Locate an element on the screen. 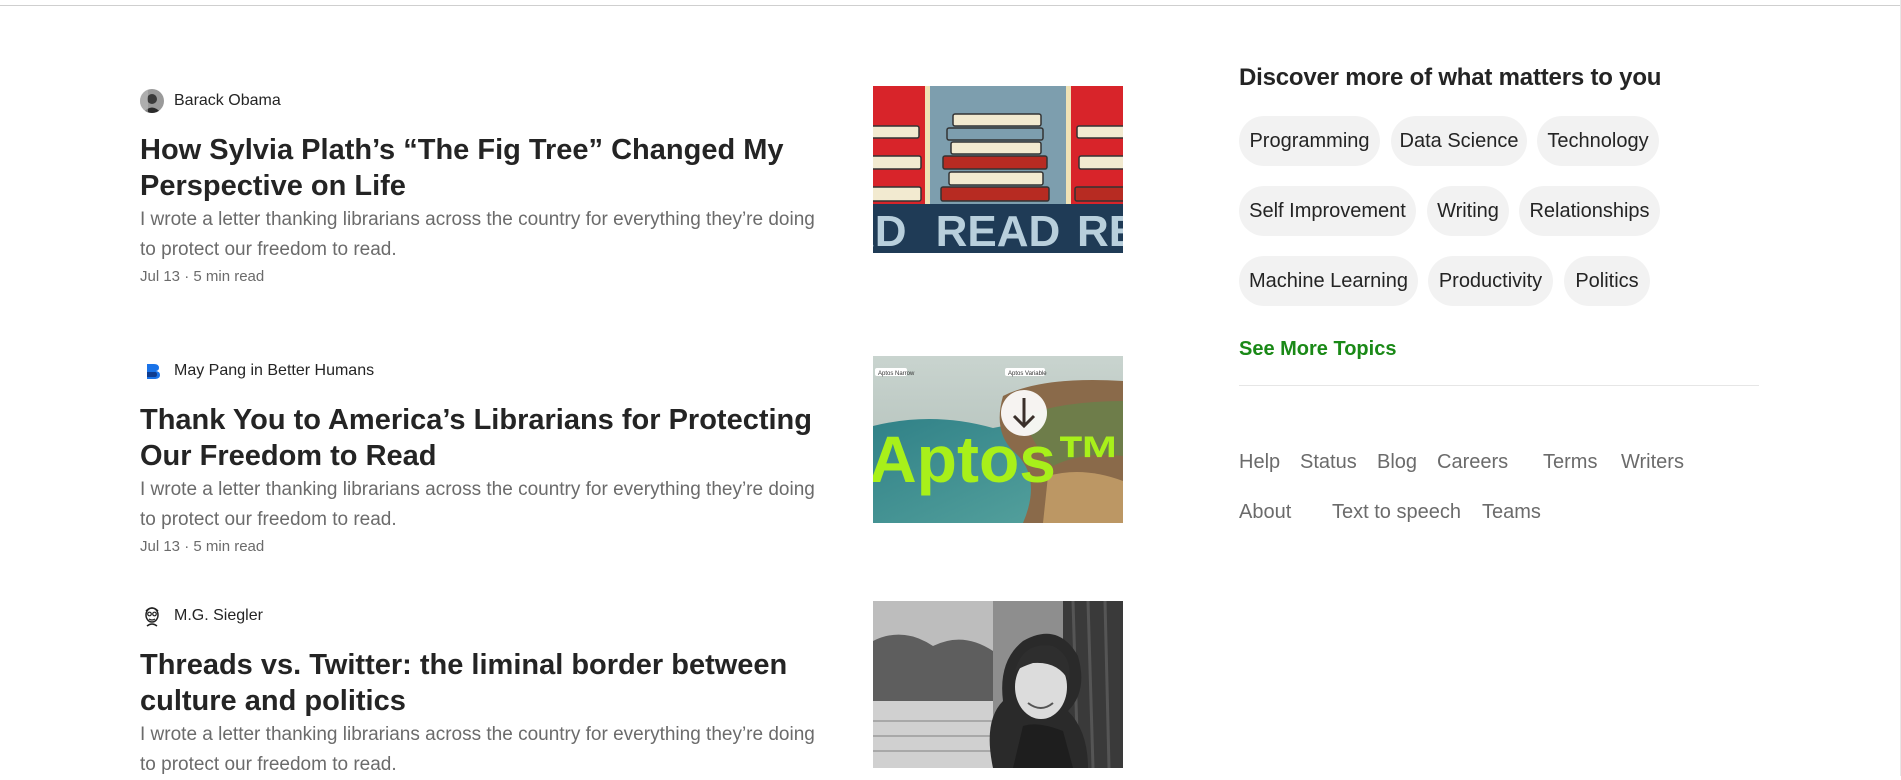 The height and width of the screenshot is (780, 1901). footer-link-text-to-speech: Text to speech is located at coordinates (1396, 512).